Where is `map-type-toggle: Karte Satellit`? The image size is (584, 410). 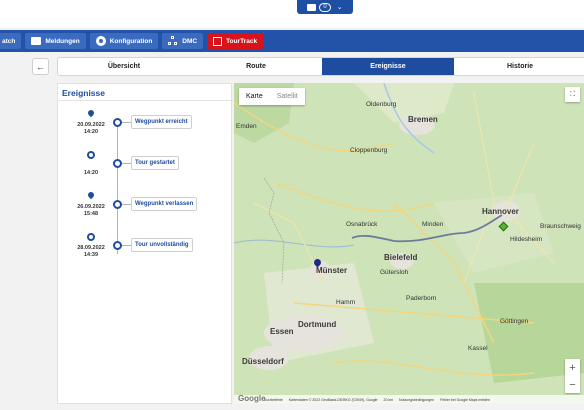 map-type-toggle: Karte Satellit is located at coordinates (272, 96).